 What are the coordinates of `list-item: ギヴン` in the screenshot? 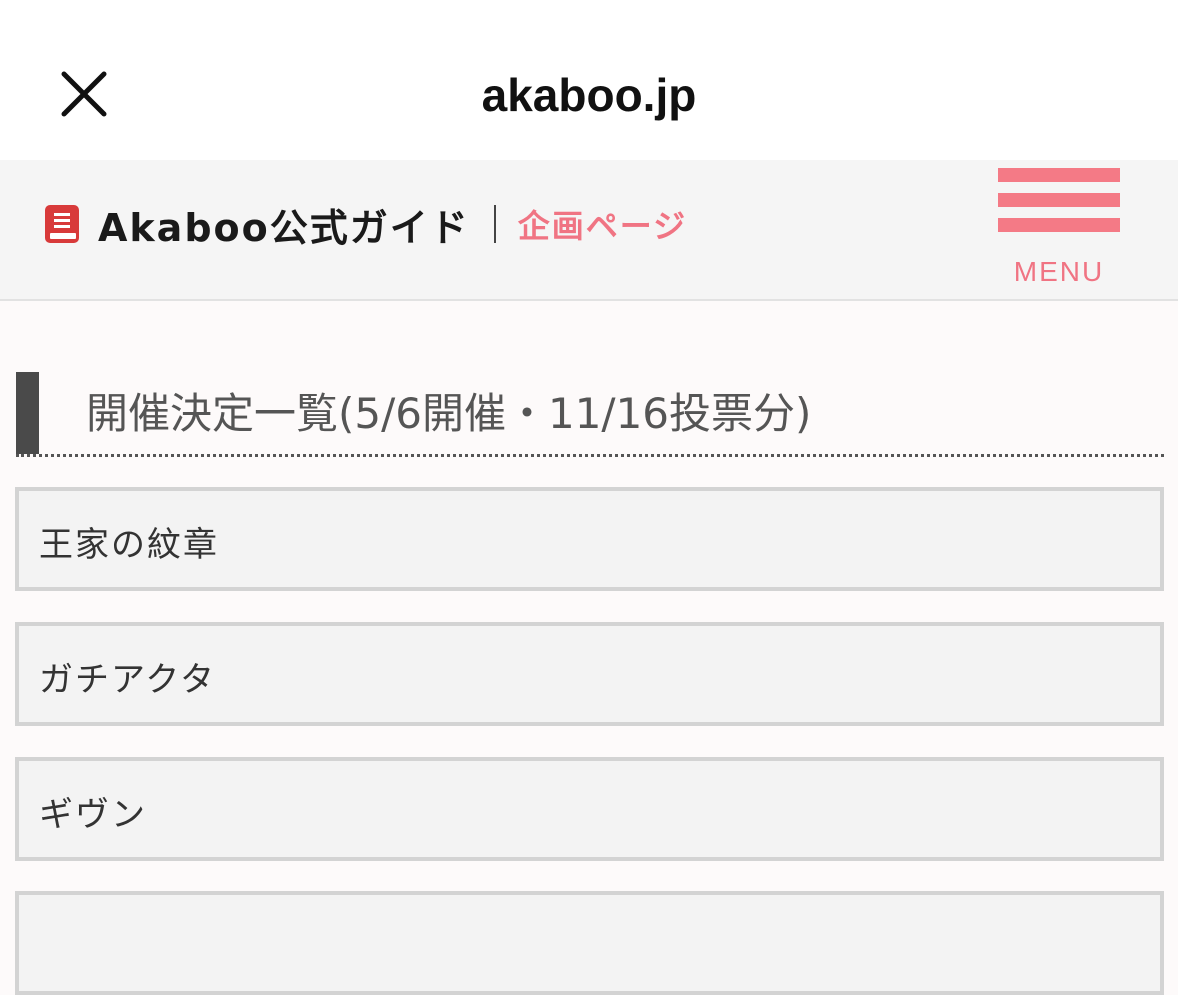 It's located at (589, 809).